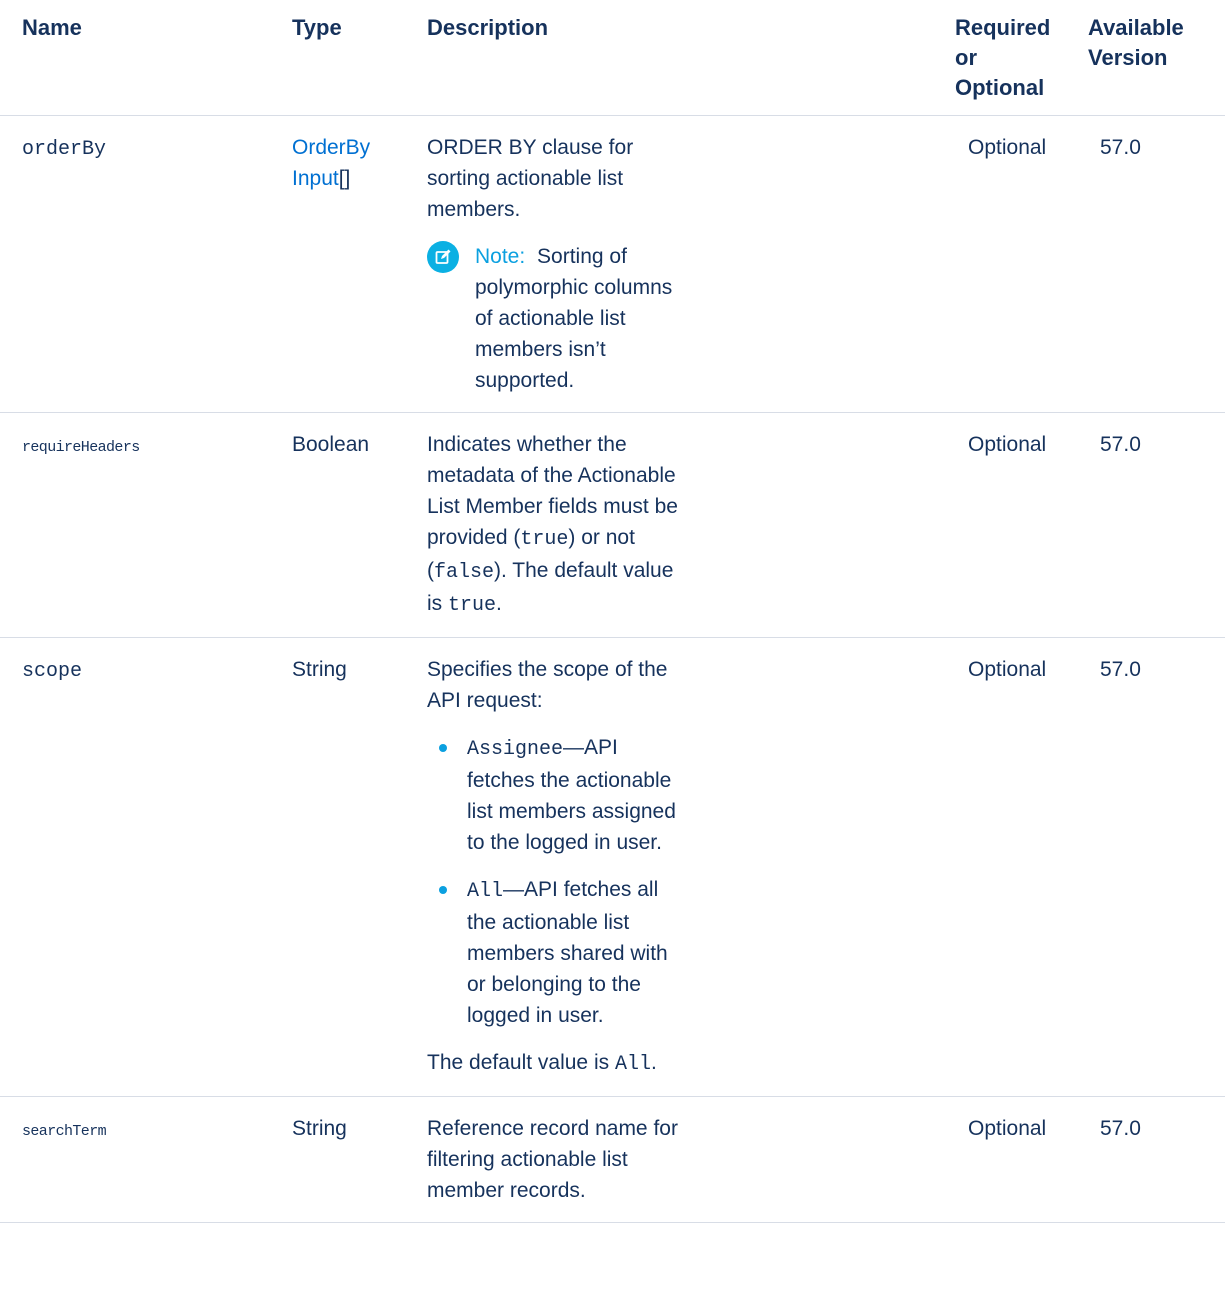  I want to click on param-name-cell: requireHeaders, so click(135, 525).